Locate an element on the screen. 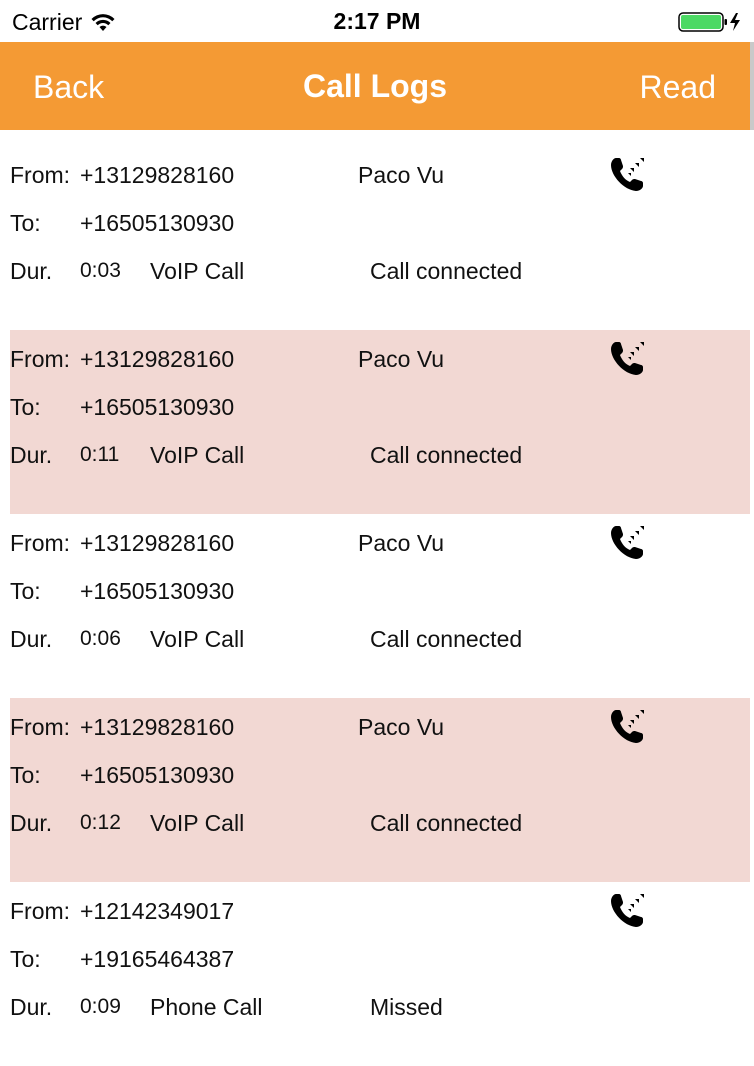 The image size is (754, 1066). navigation-bar: Back Call Logs Read is located at coordinates (377, 86).